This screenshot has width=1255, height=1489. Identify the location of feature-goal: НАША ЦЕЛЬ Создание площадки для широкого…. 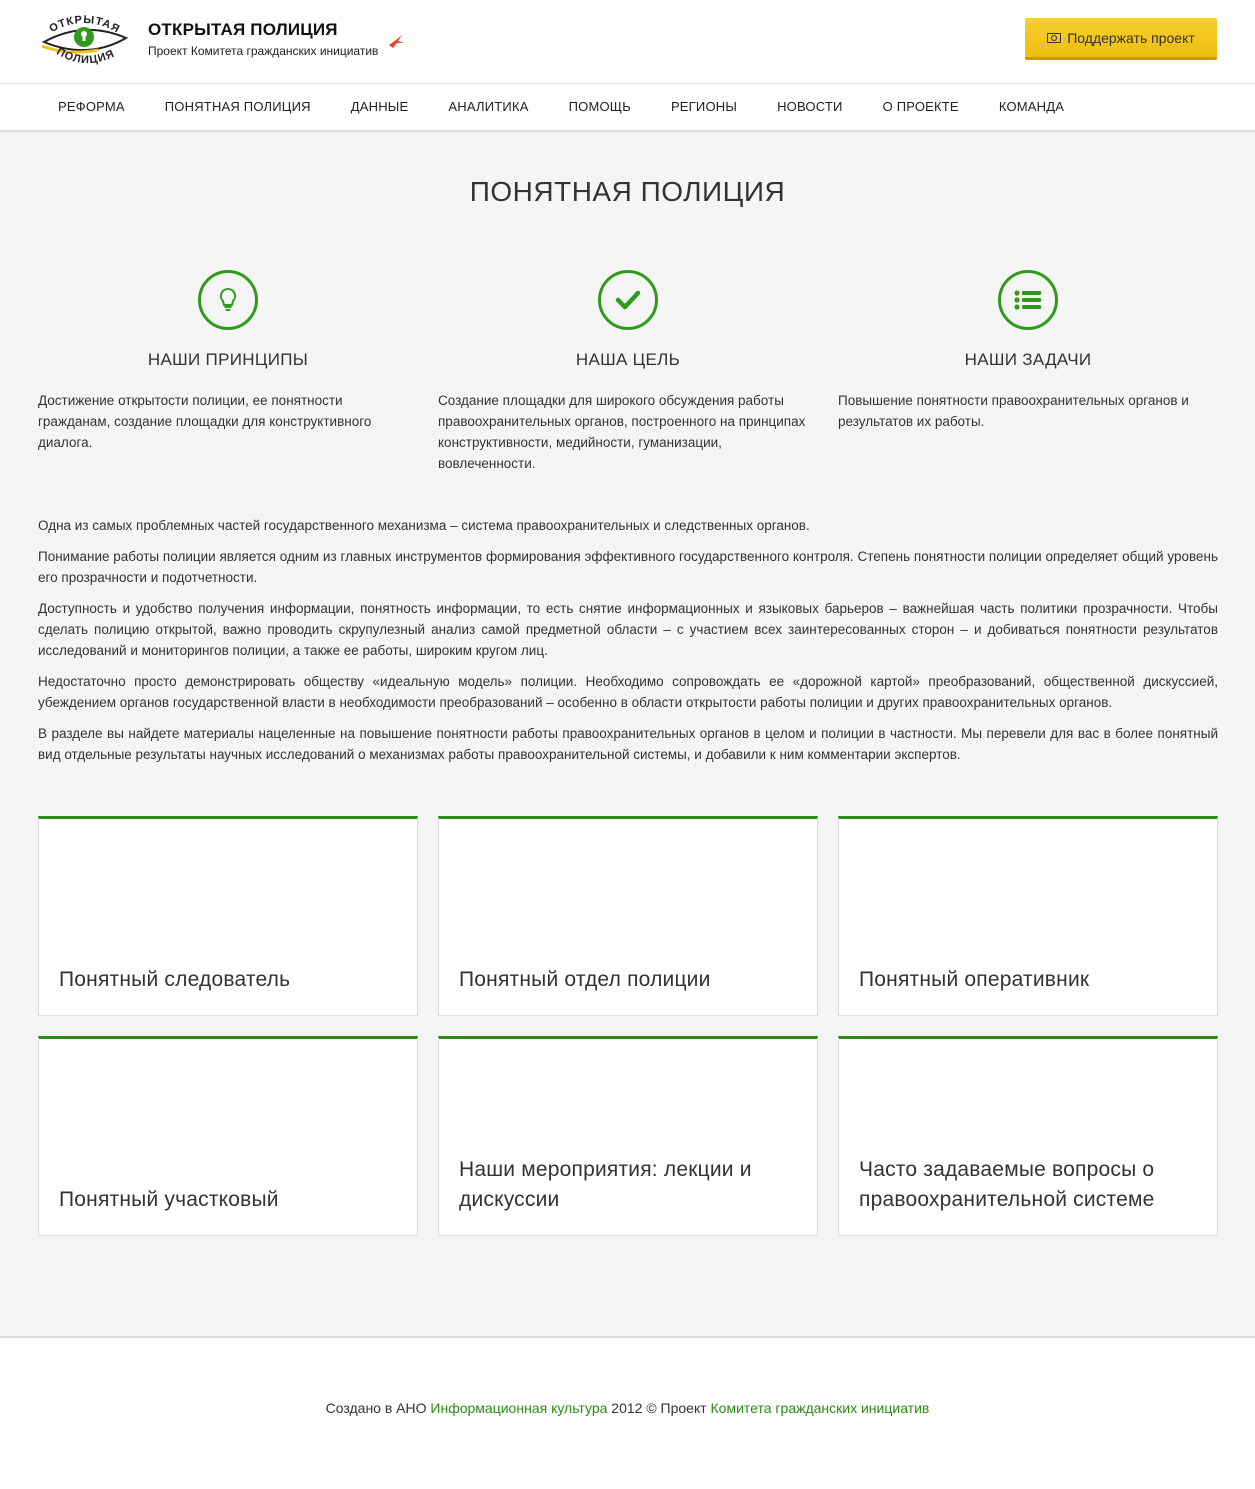
(628, 372).